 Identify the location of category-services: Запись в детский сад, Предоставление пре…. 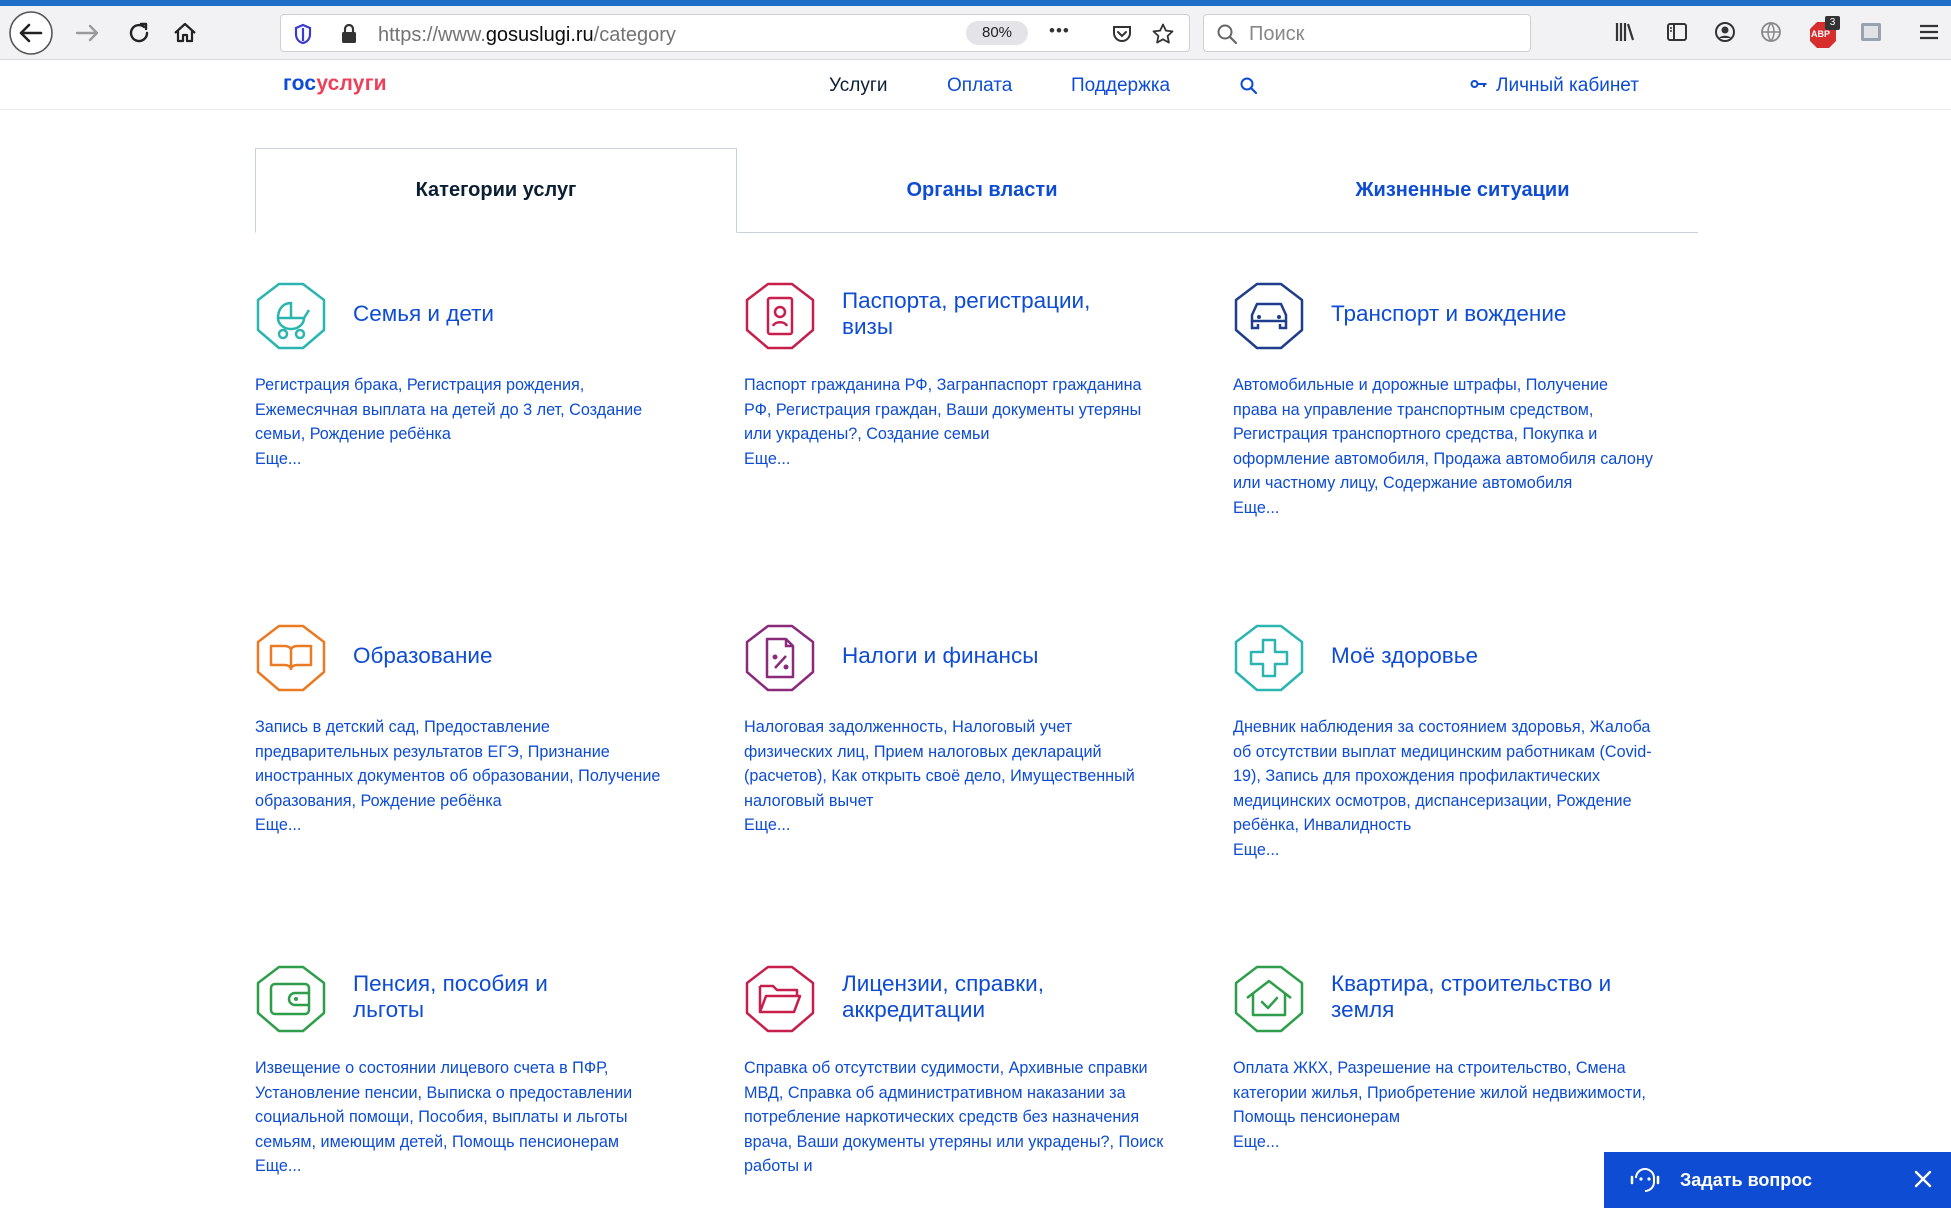
(457, 764).